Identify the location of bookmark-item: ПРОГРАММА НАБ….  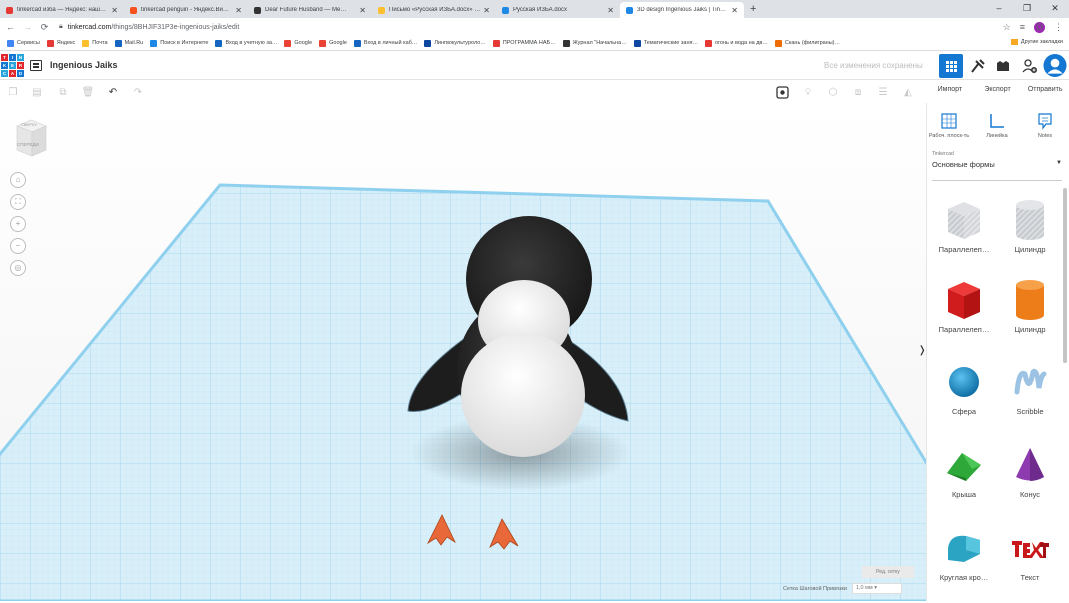
(524, 43).